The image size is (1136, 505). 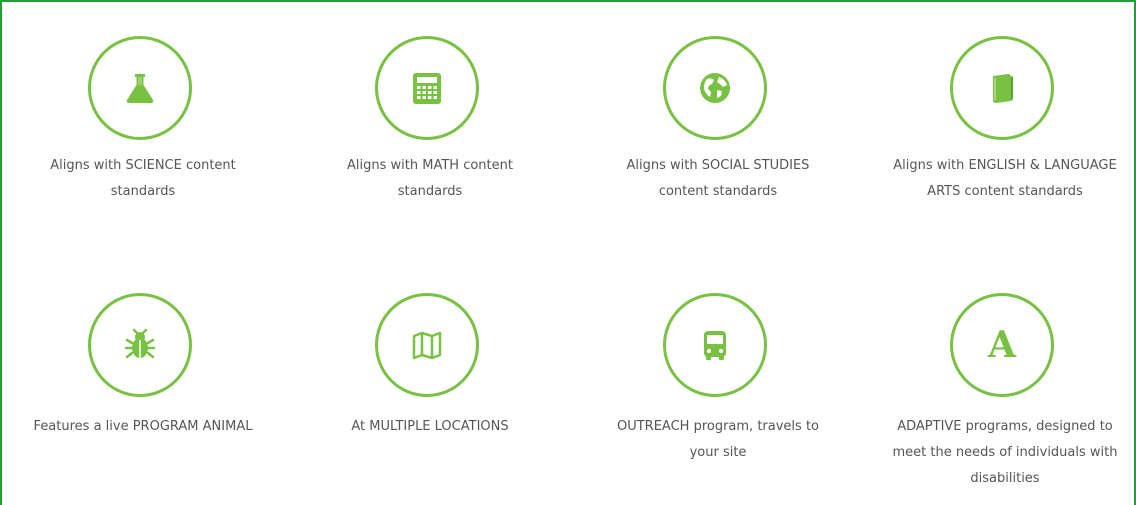 I want to click on bug-icon, so click(x=140, y=343).